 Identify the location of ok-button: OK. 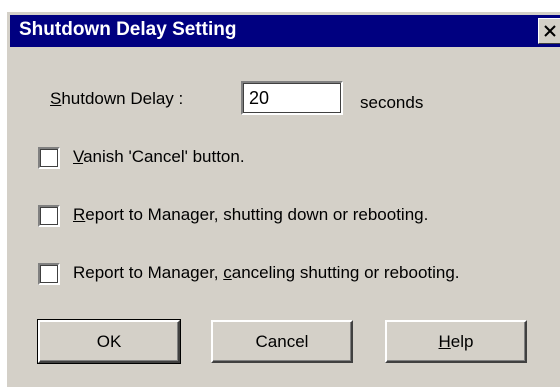
(109, 341).